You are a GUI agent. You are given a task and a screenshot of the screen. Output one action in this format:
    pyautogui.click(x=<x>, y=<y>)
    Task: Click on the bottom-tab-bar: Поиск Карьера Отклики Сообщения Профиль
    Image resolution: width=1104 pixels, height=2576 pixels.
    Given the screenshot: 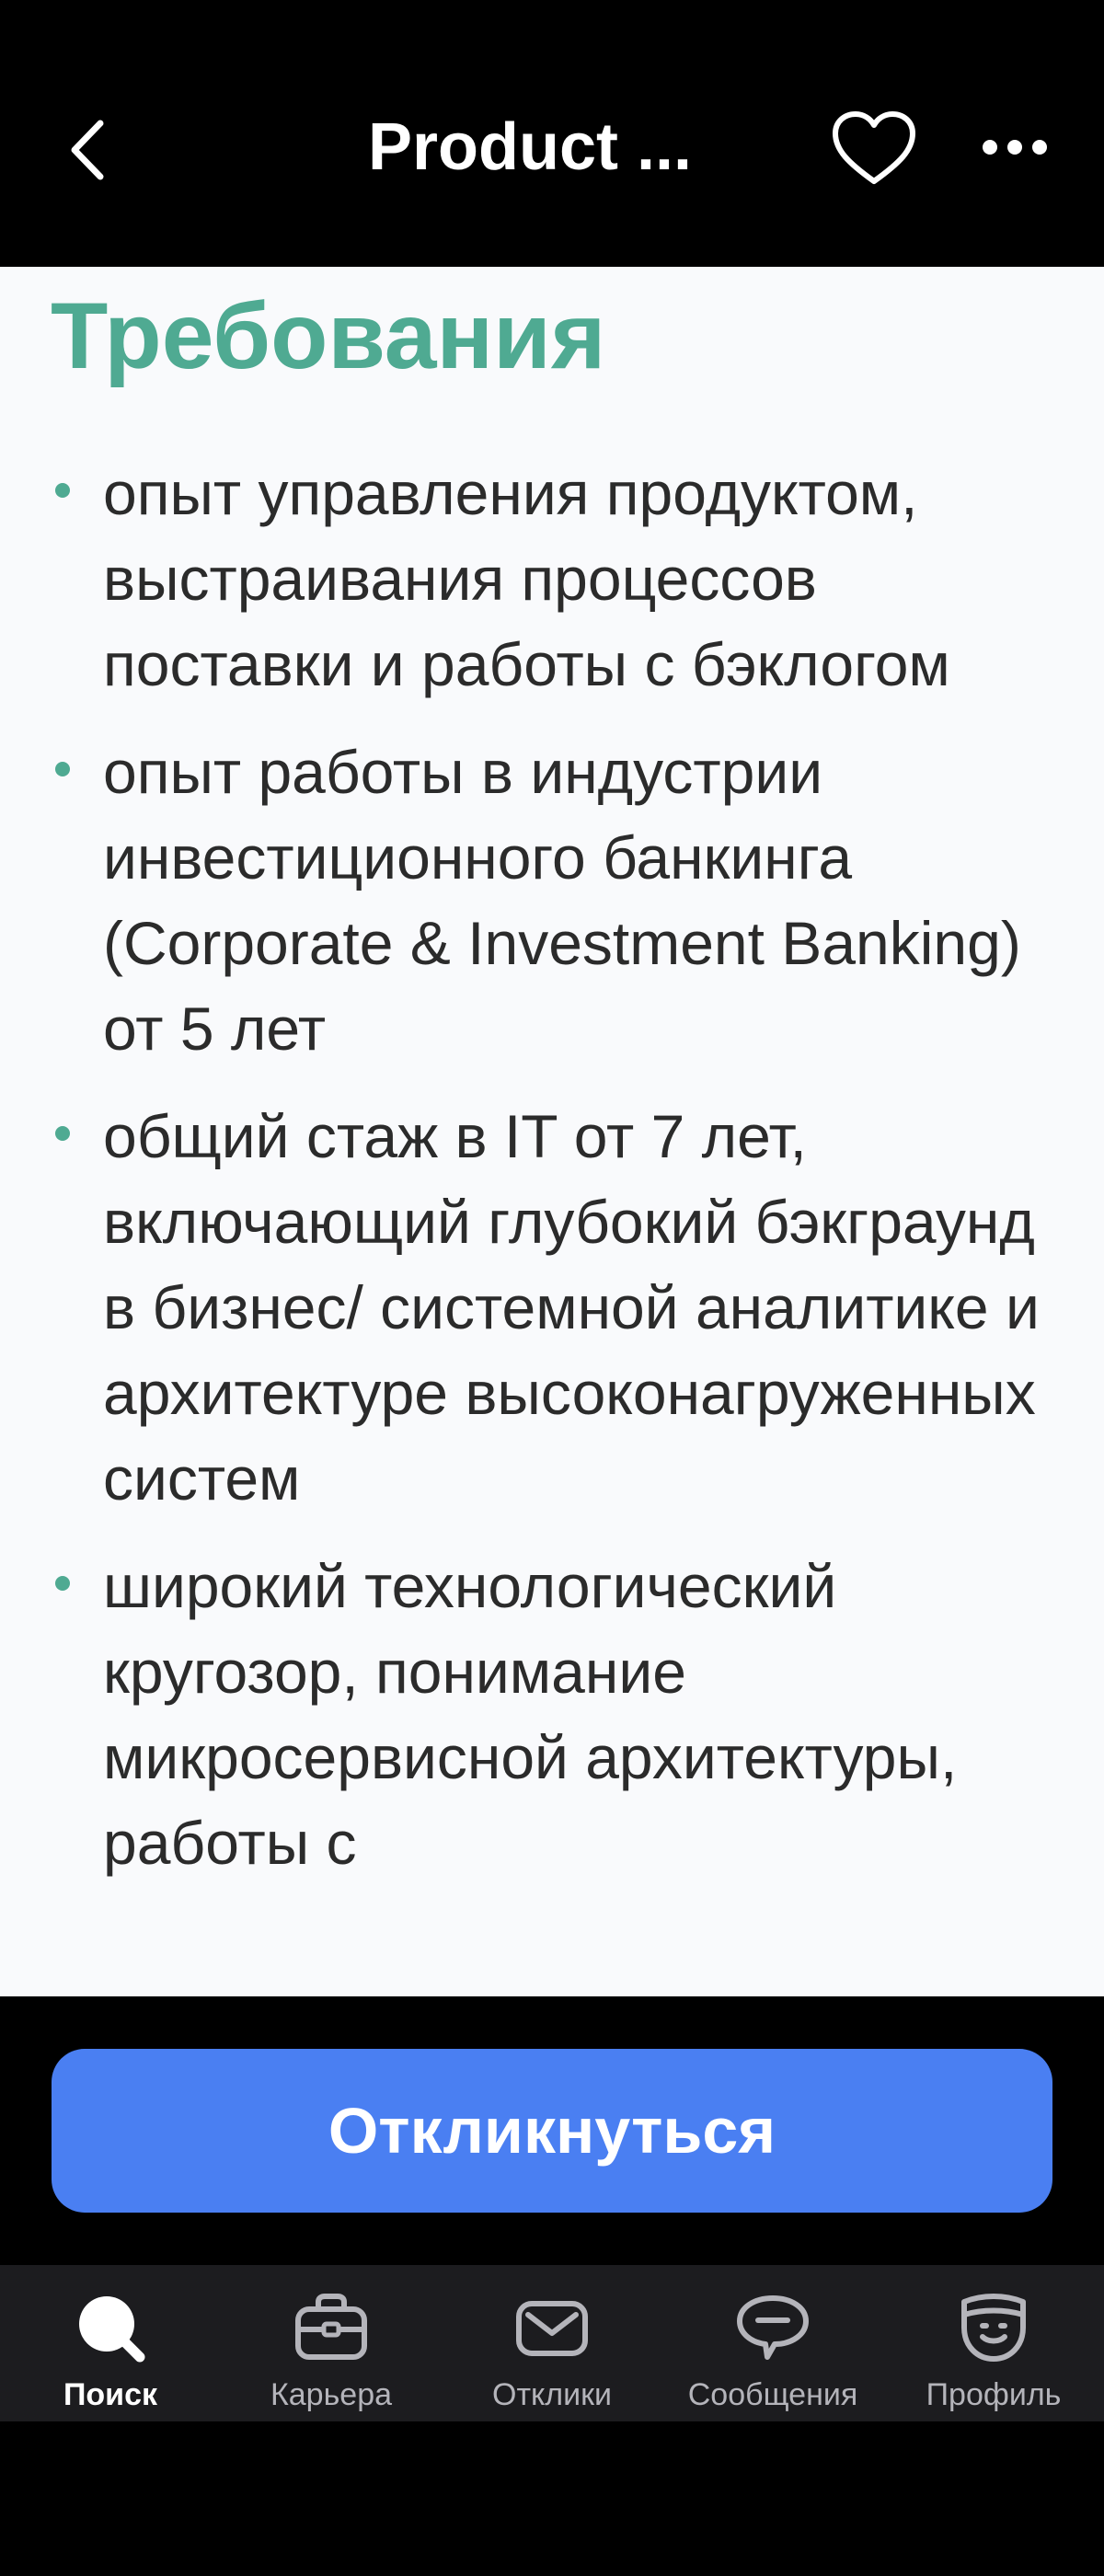 What is the action you would take?
    pyautogui.click(x=552, y=2343)
    